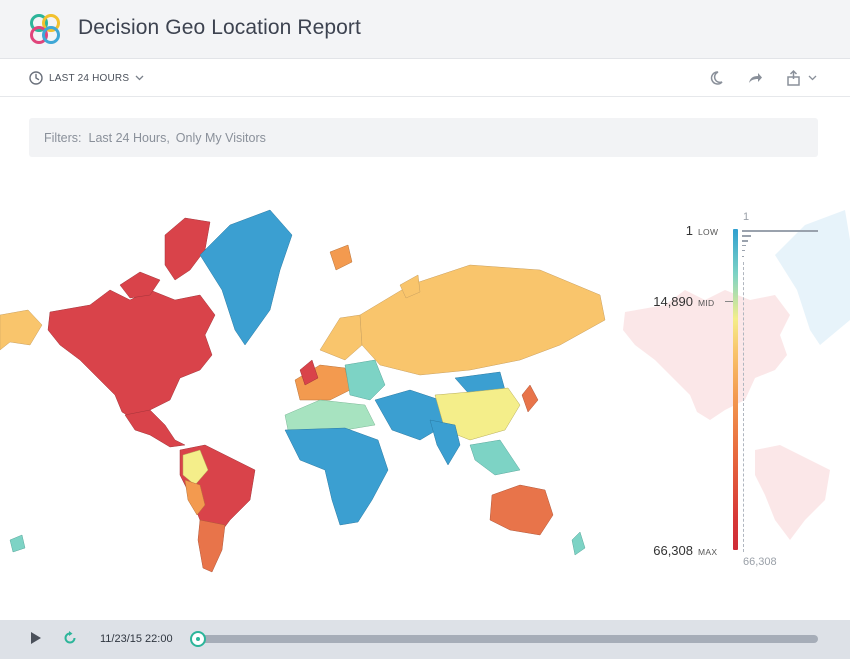  Describe the element at coordinates (221, 138) in the screenshot. I see `filter-visitors: Only My Visitors` at that location.